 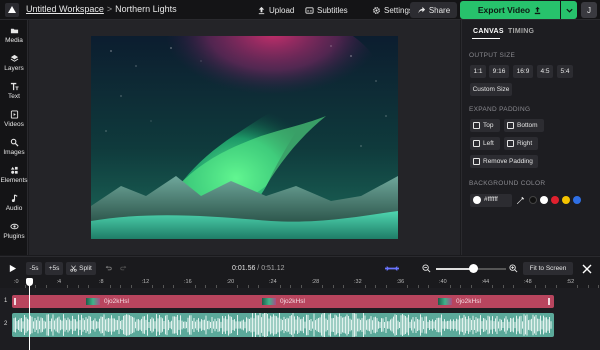 What do you see at coordinates (398, 10) in the screenshot?
I see `settings-label: Settings` at bounding box center [398, 10].